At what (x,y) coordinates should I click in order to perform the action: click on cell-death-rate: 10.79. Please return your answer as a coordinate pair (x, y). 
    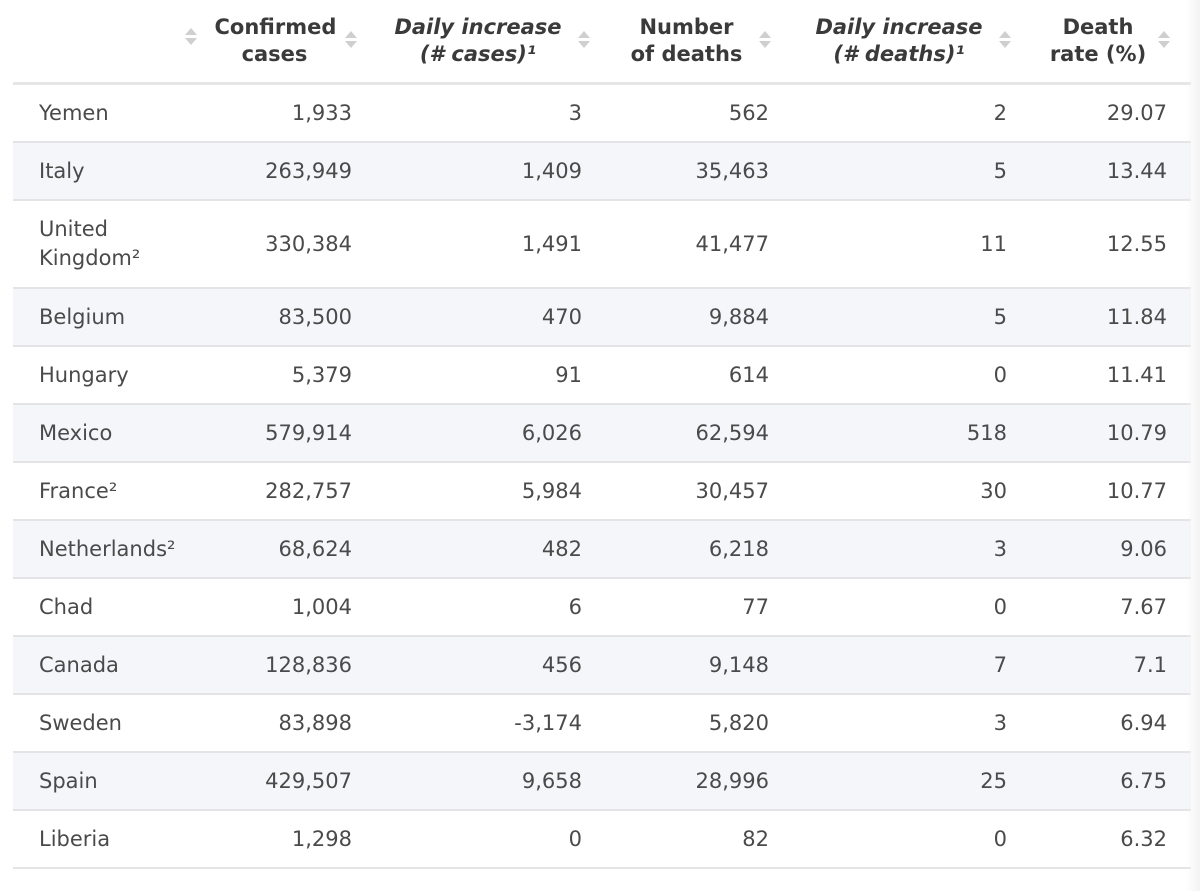
    Looking at the image, I should click on (1111, 433).